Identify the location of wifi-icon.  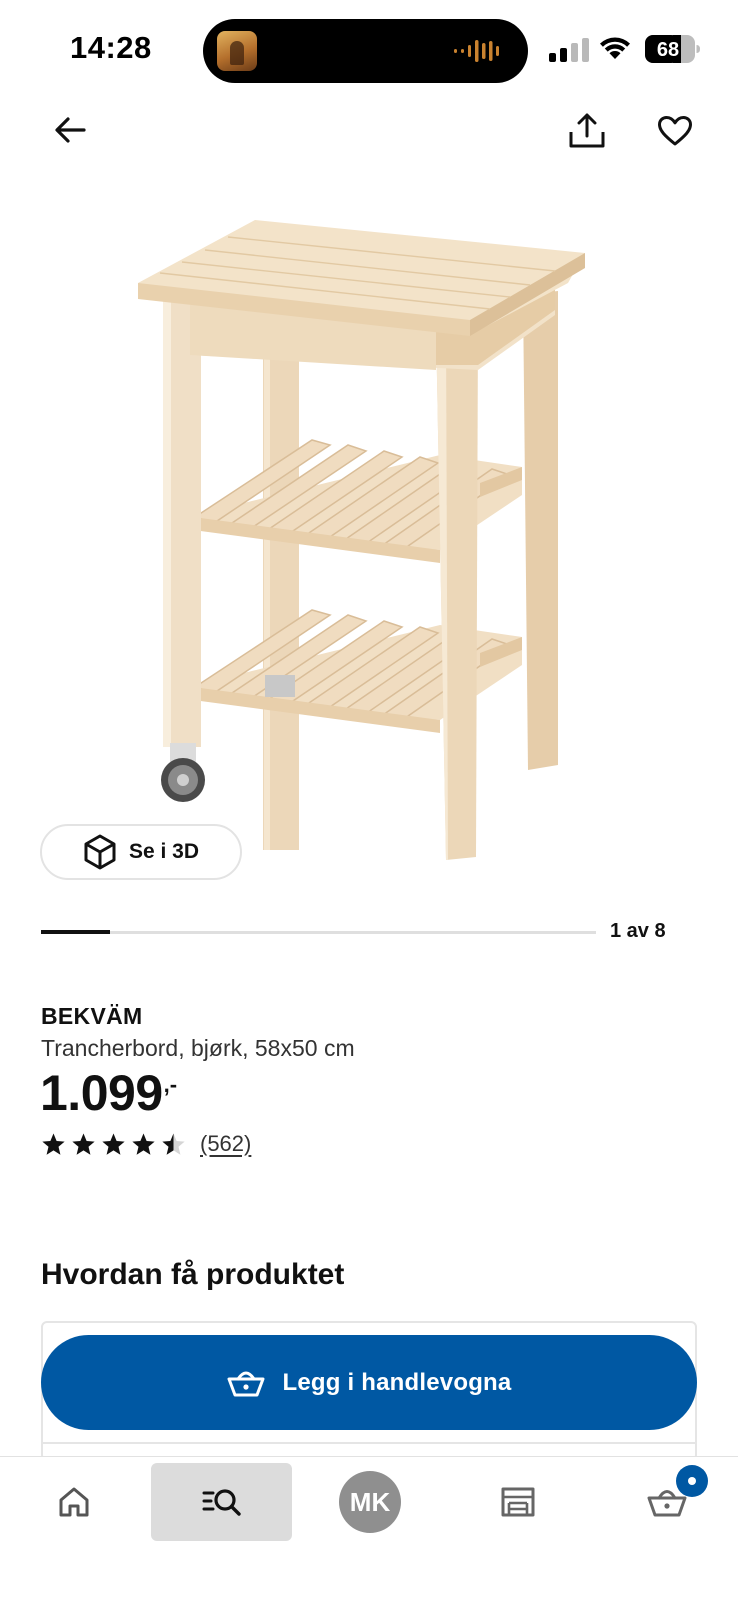
(615, 48).